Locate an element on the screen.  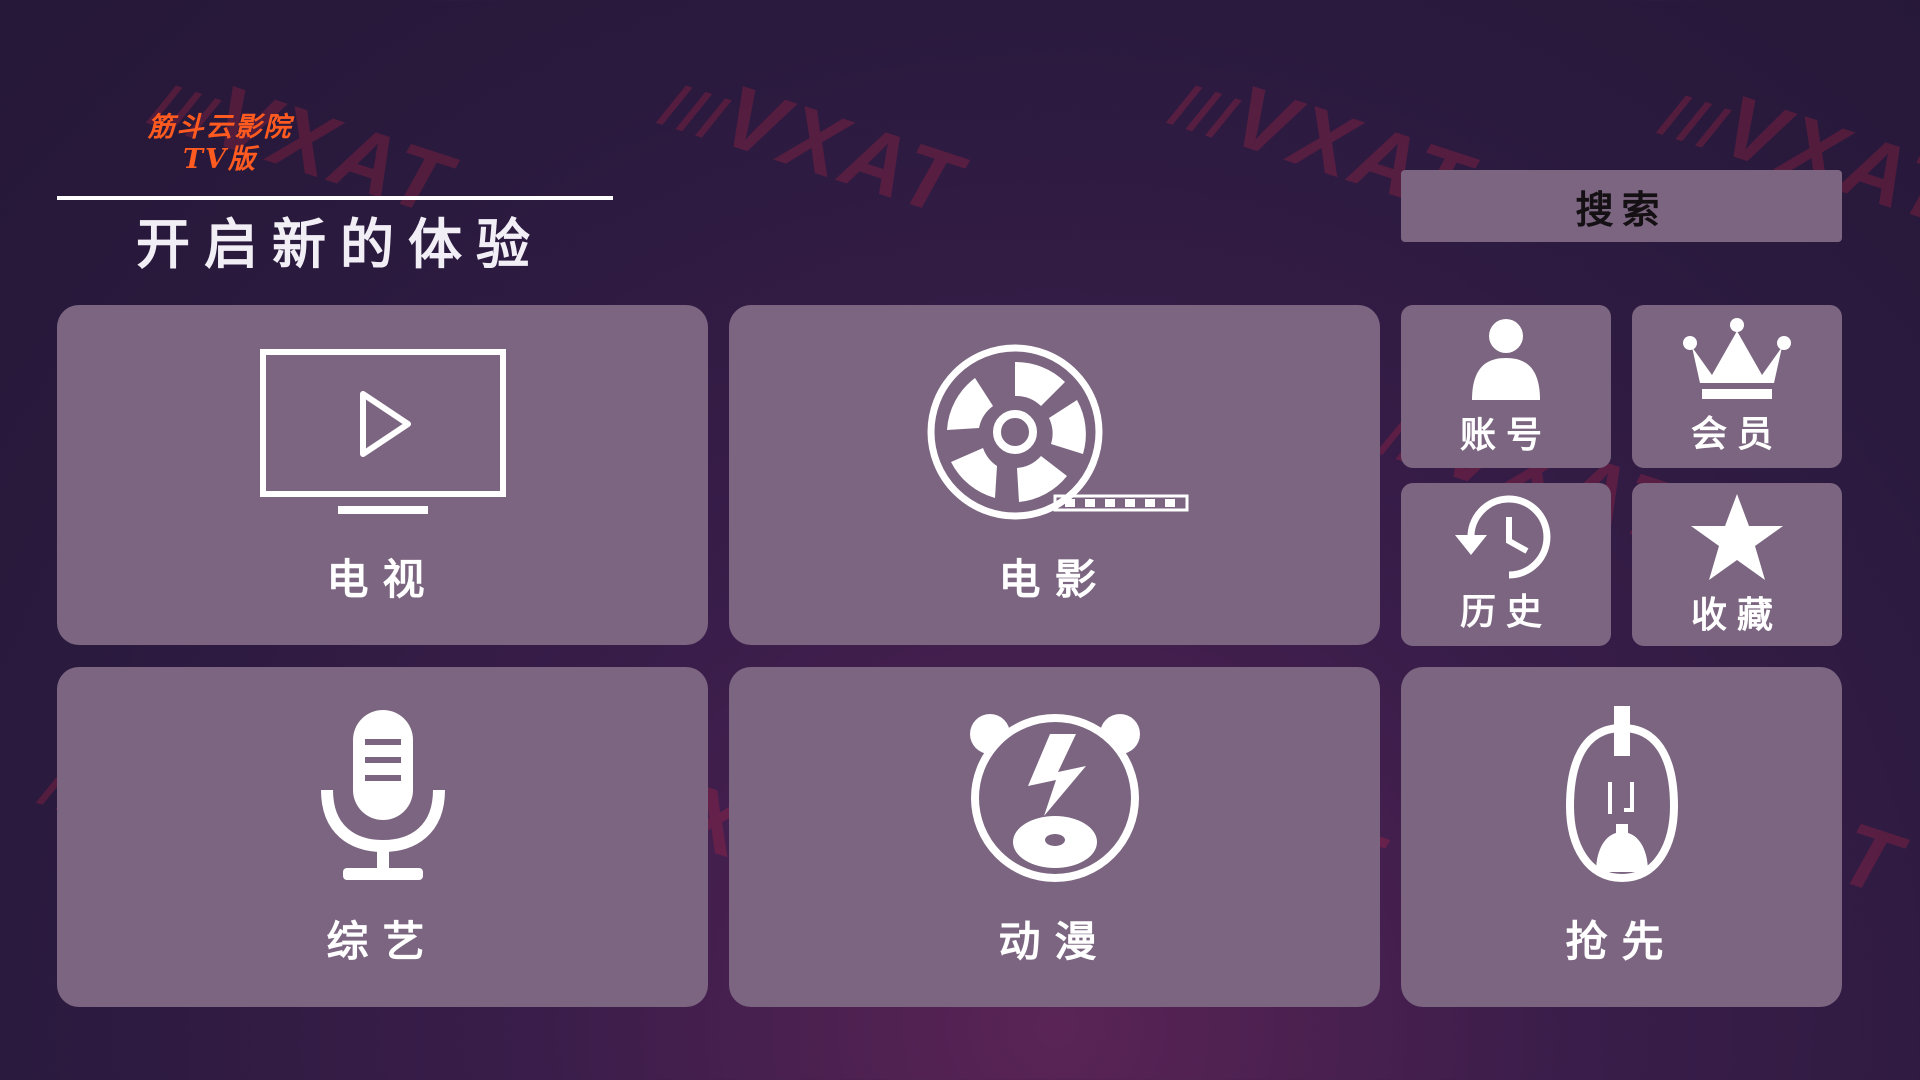
tile-favorites-label: 收藏 is located at coordinates (1736, 615).